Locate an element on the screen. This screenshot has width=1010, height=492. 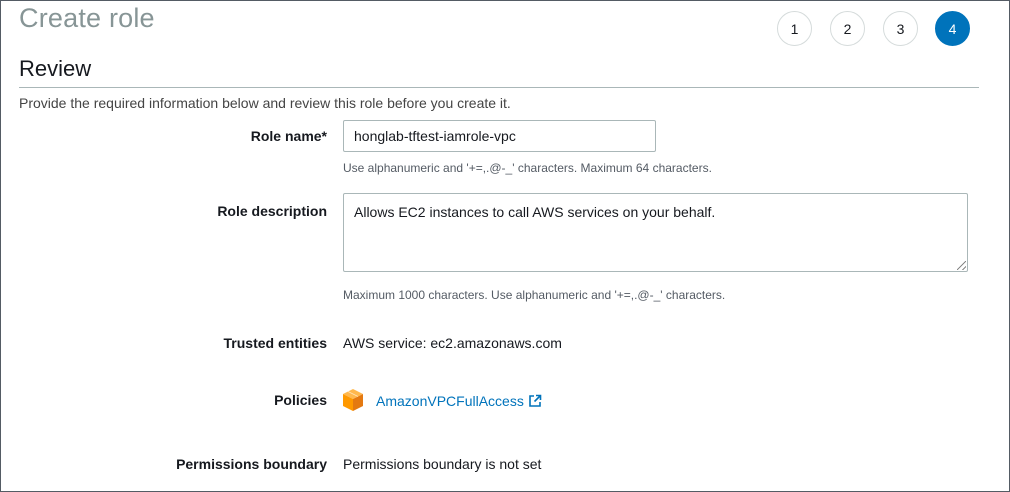
permissions-boundary-label: Permissions boundary is located at coordinates (251, 464).